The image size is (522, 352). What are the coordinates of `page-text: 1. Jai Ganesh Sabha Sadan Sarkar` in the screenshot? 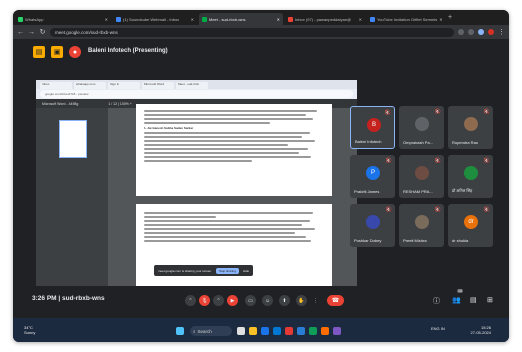 It's located at (234, 137).